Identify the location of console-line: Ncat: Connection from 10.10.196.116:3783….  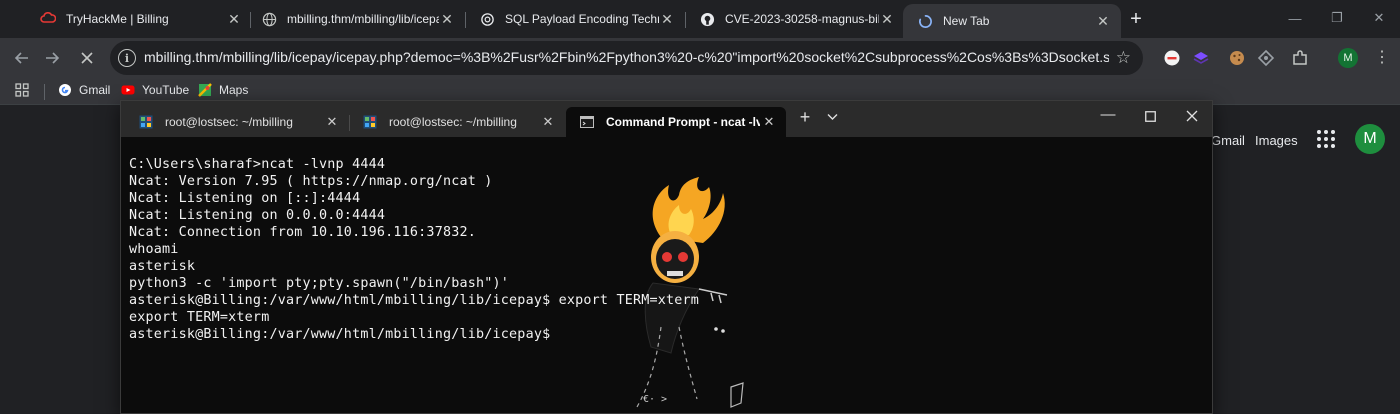
(302, 232).